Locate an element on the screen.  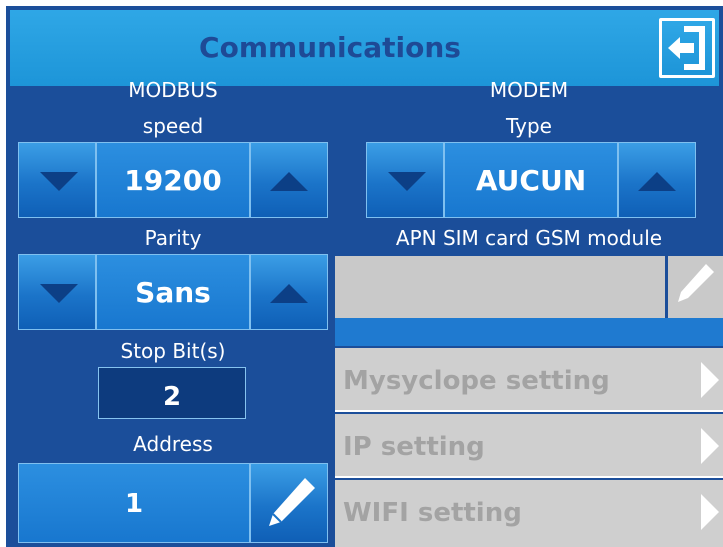
parity-increase-button is located at coordinates (289, 292).